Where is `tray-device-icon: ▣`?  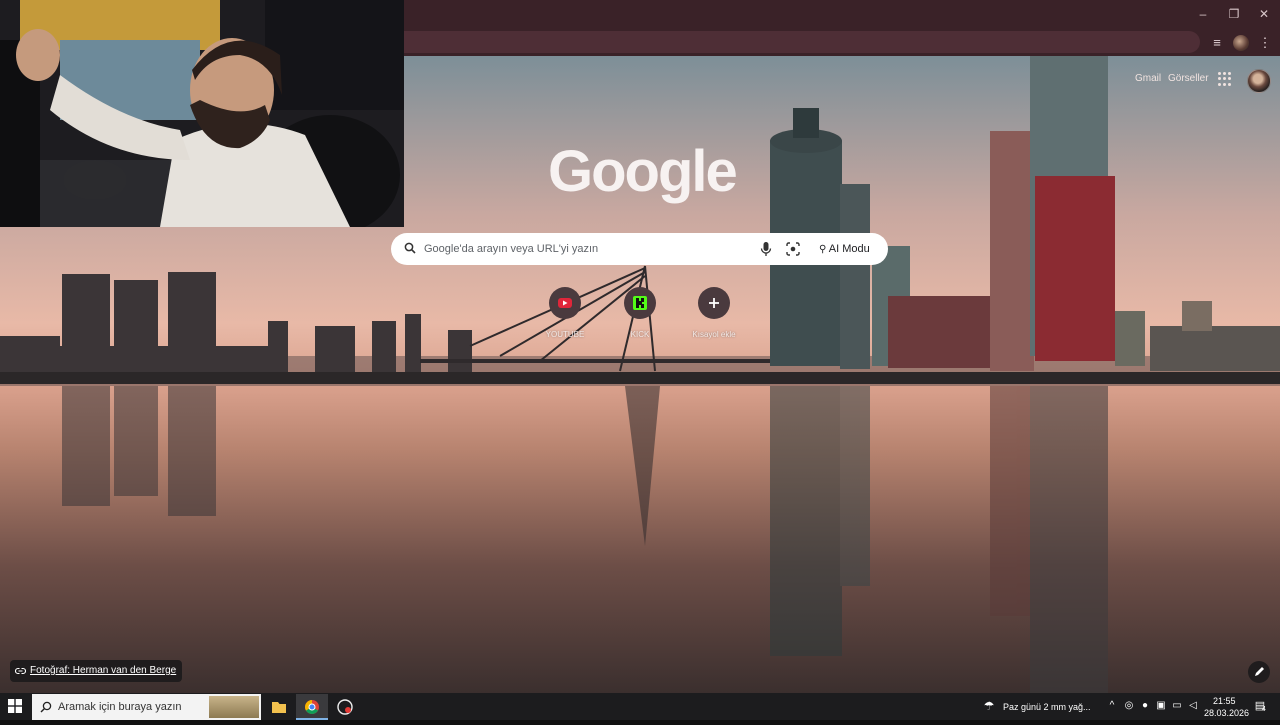 tray-device-icon: ▣ is located at coordinates (1161, 706).